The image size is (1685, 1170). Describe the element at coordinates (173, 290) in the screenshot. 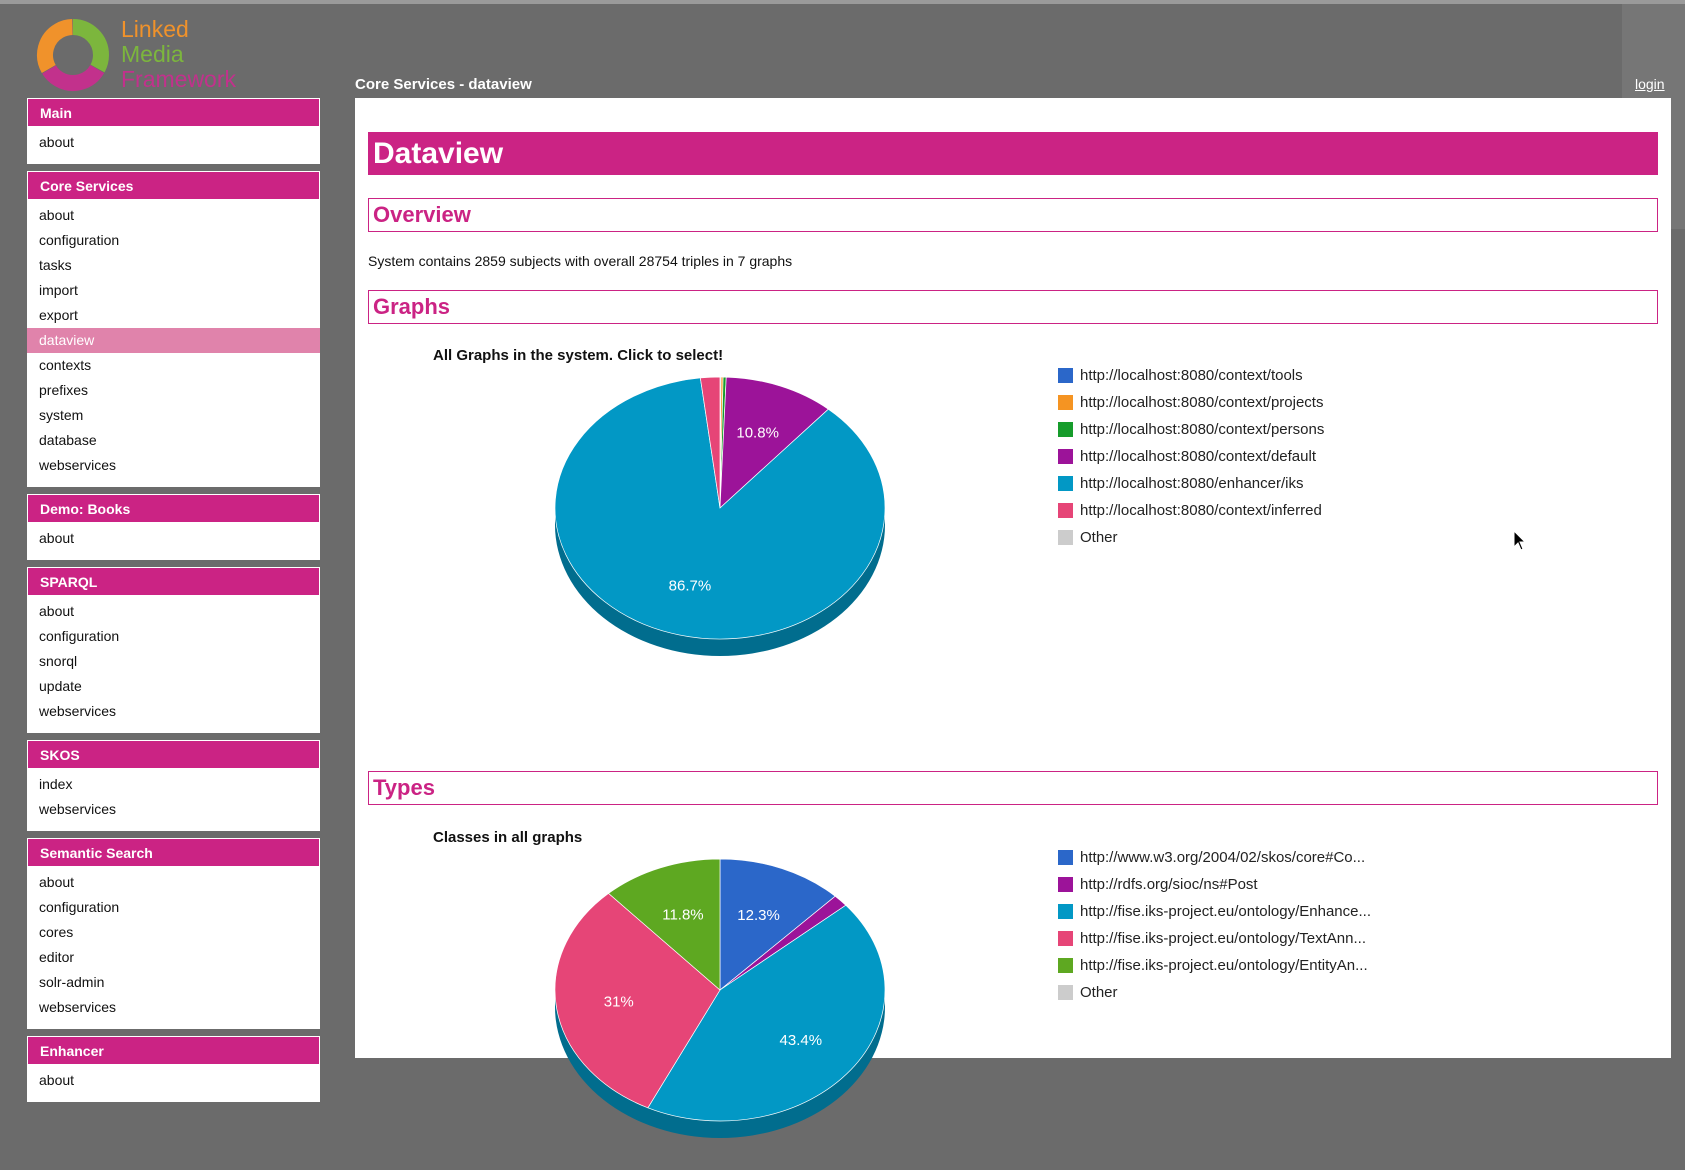

I see `sidebar-item-core-services-import: import` at that location.